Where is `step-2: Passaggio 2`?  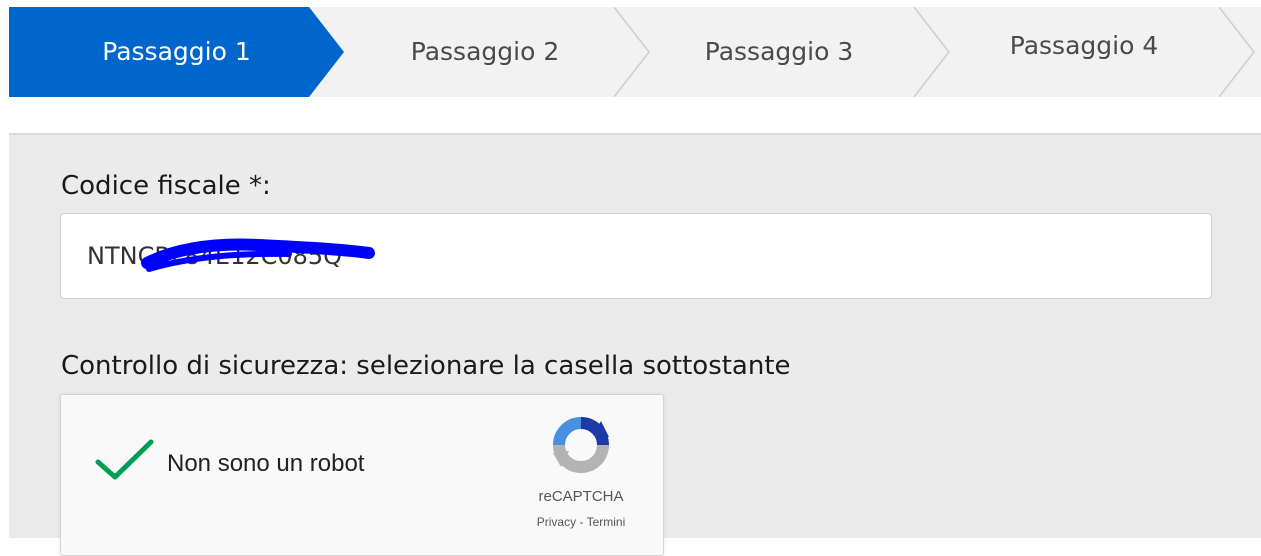
step-2: Passaggio 2 is located at coordinates (485, 51).